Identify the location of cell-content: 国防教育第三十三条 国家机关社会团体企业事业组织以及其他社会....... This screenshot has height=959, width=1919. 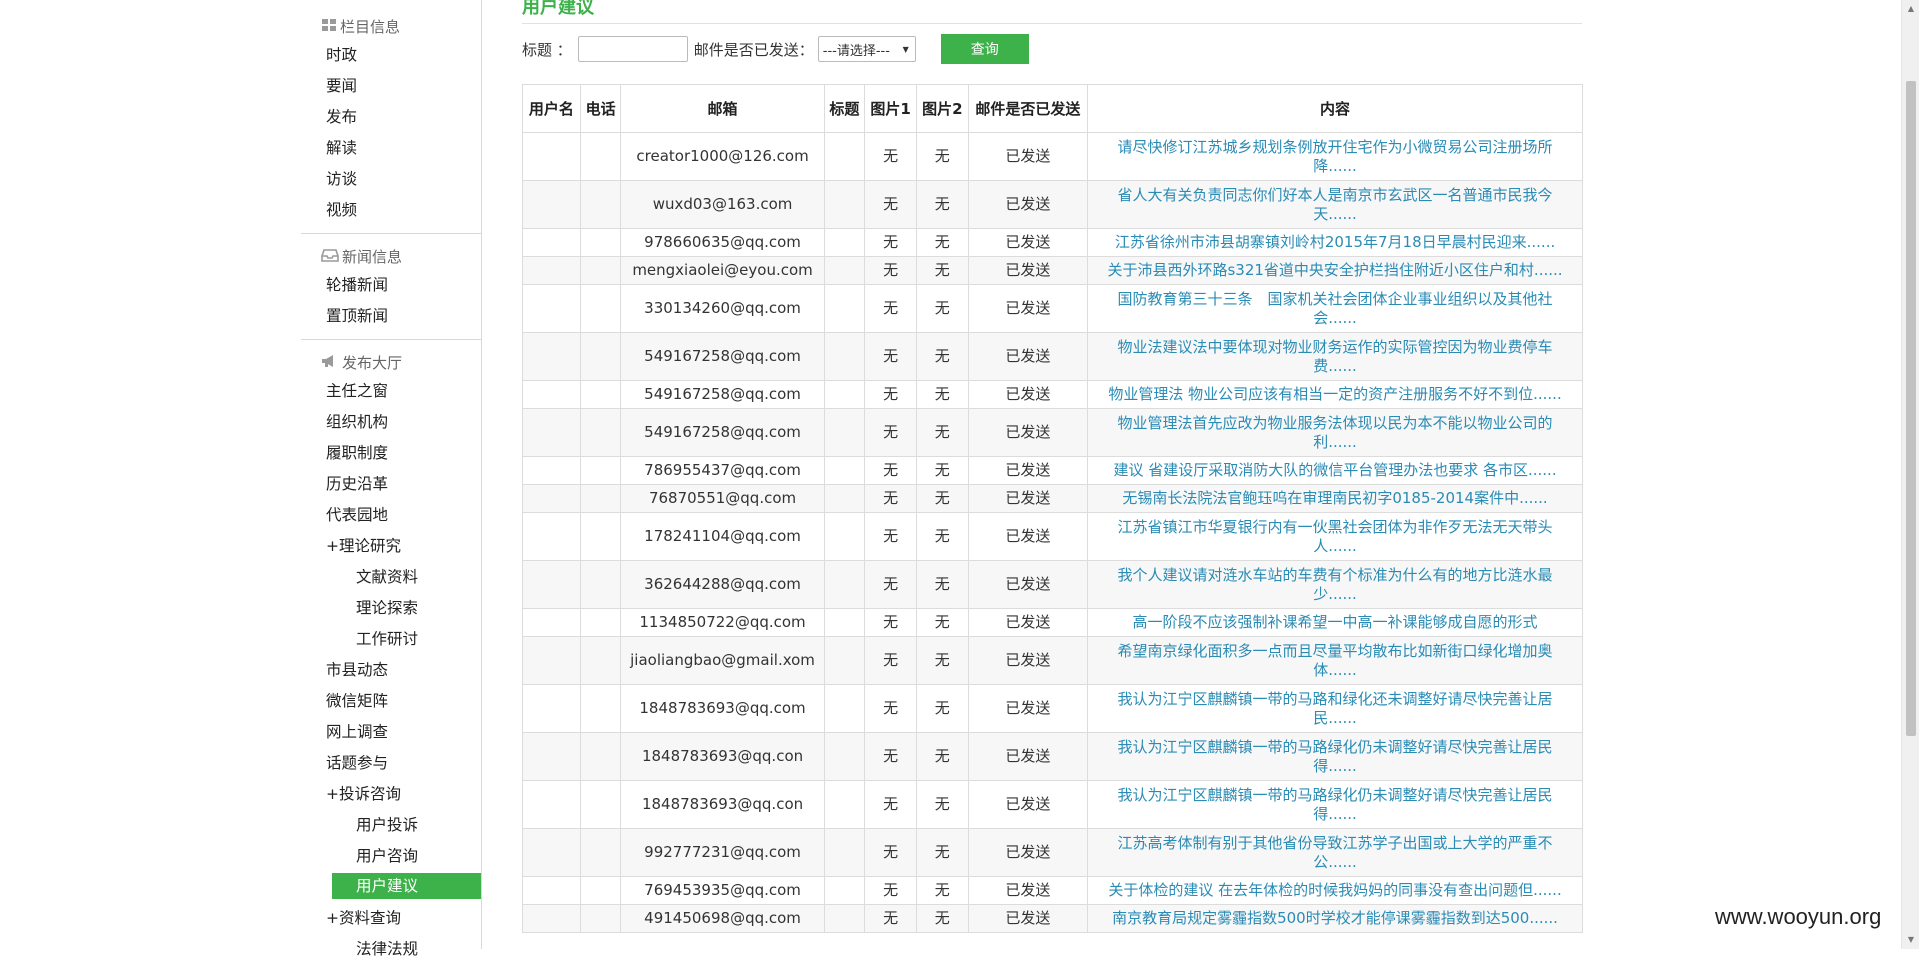
(1335, 308).